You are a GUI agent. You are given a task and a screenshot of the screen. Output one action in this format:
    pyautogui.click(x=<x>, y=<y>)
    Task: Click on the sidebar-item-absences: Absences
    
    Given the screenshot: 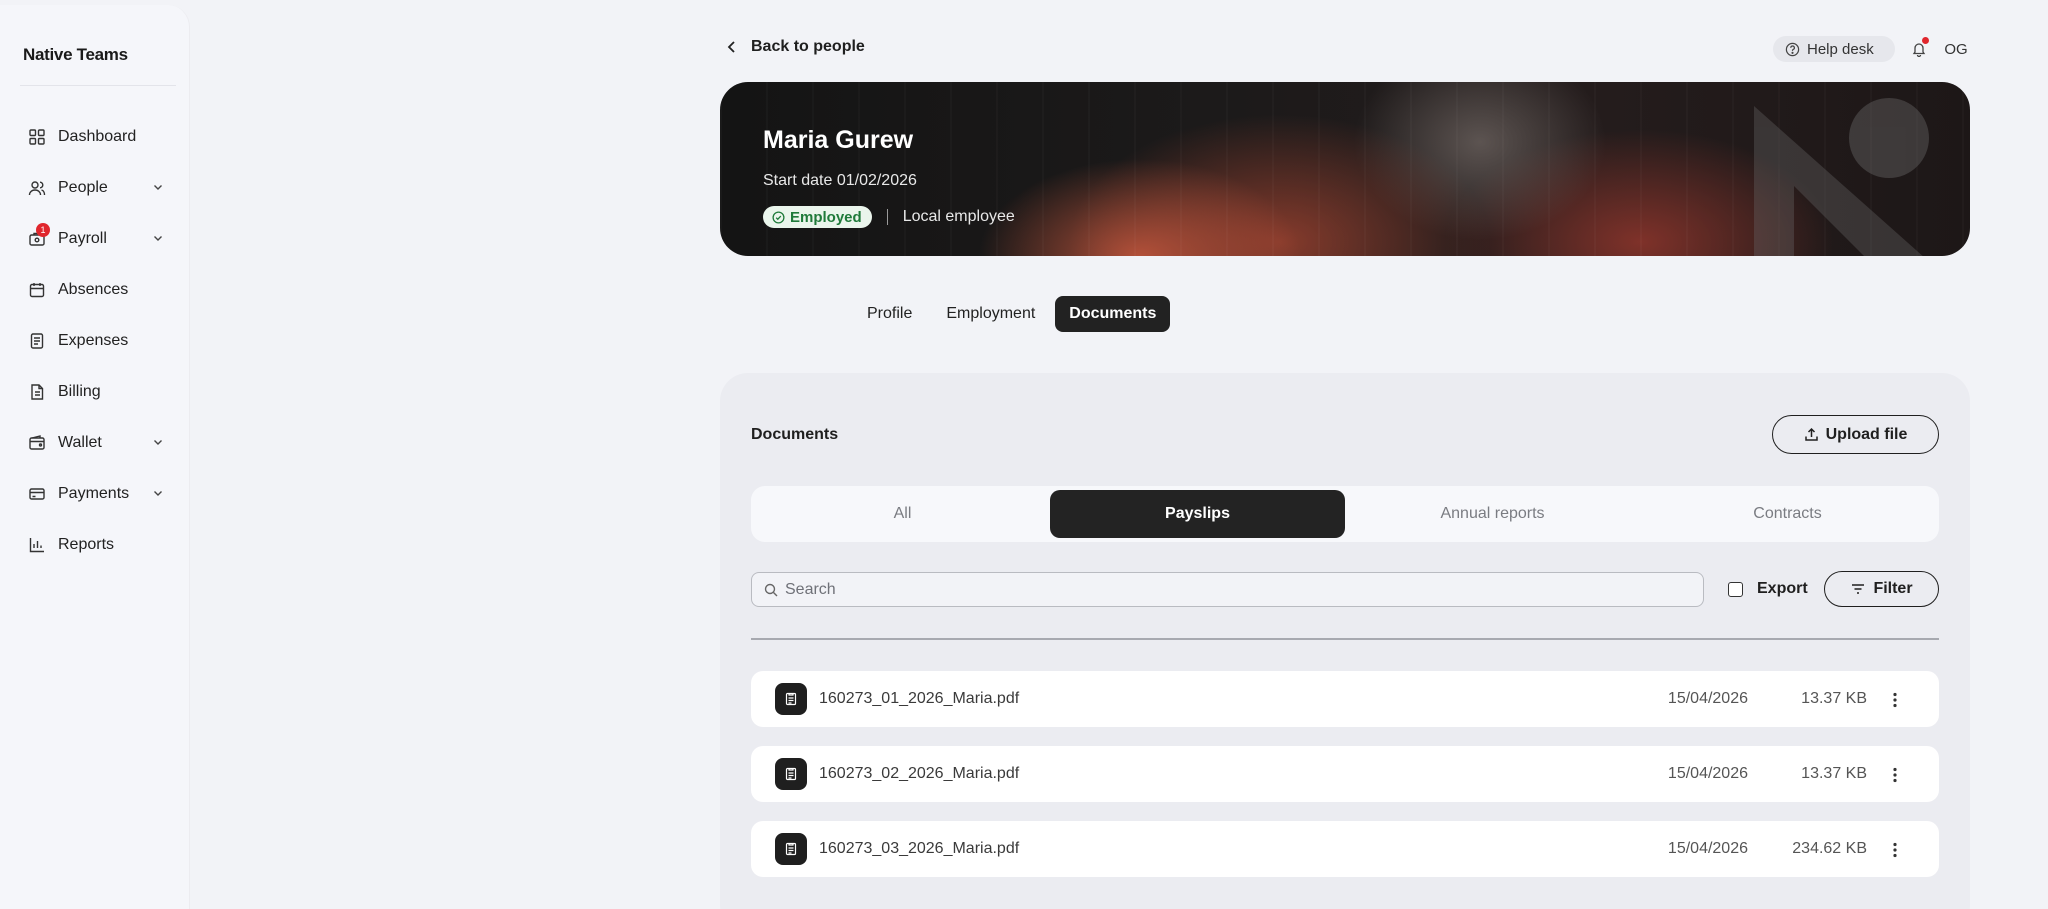 What is the action you would take?
    pyautogui.click(x=95, y=289)
    